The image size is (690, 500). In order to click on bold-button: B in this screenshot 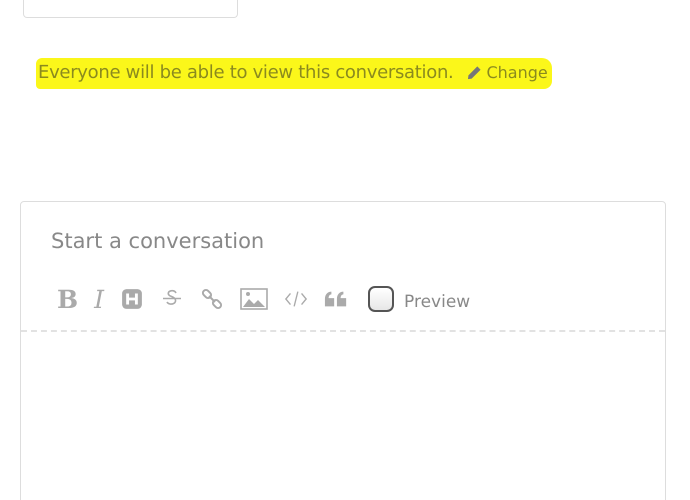, I will do `click(67, 299)`.